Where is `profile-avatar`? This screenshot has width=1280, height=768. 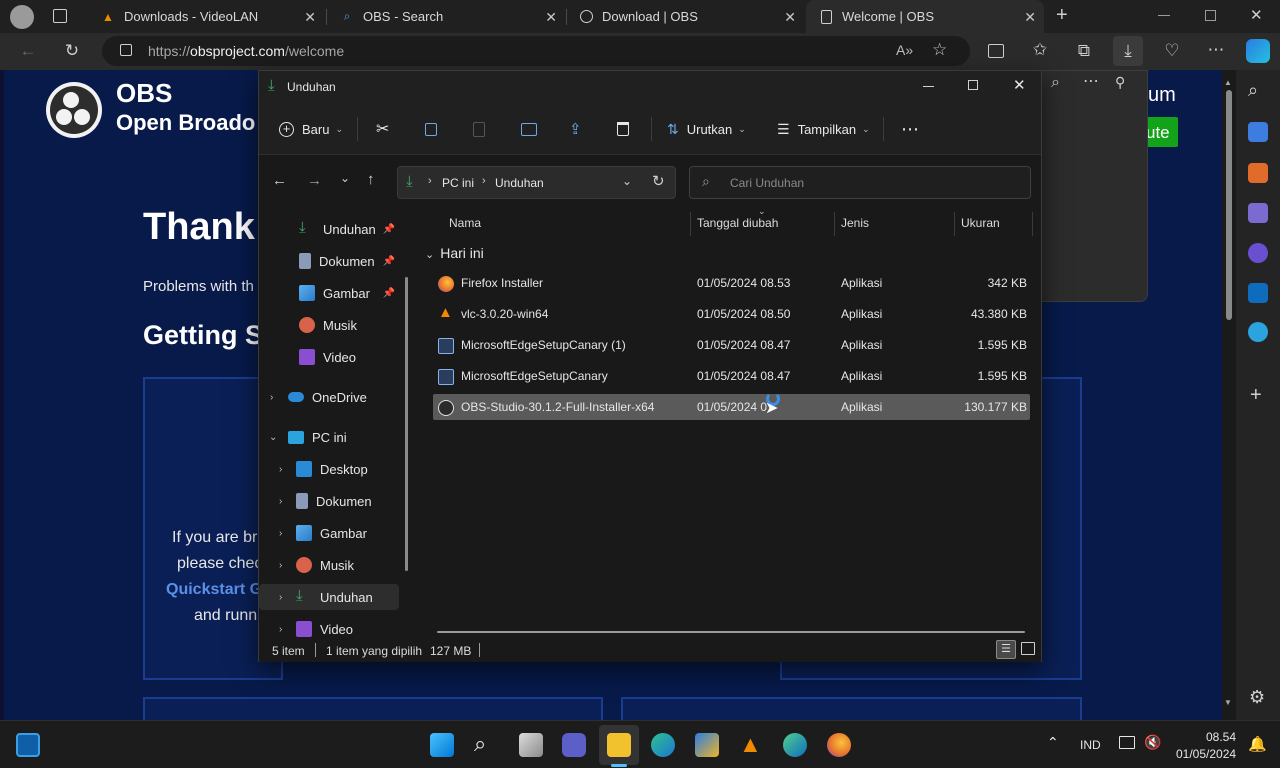 profile-avatar is located at coordinates (22, 17).